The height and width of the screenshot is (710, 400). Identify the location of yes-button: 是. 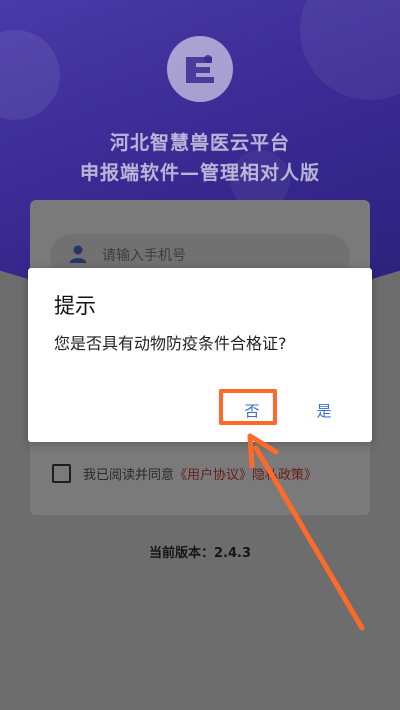
(324, 410).